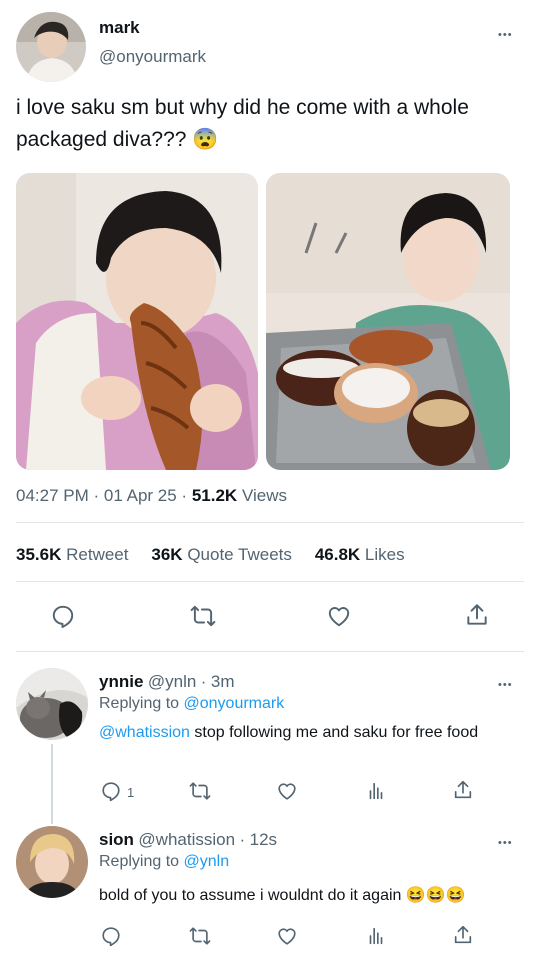  I want to click on tweet-date: 01 Apr 25, so click(140, 495).